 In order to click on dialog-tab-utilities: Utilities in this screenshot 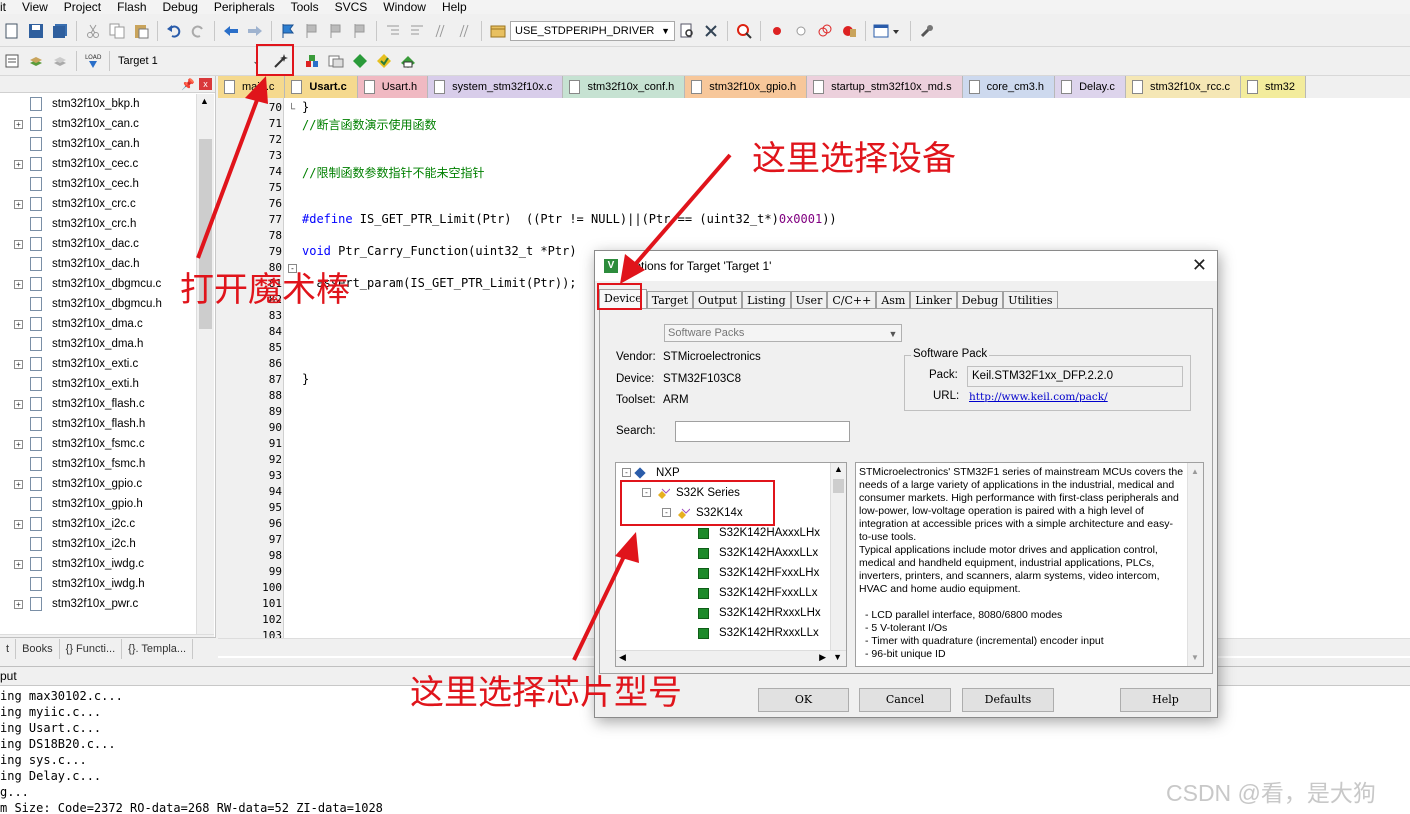, I will do `click(1030, 300)`.